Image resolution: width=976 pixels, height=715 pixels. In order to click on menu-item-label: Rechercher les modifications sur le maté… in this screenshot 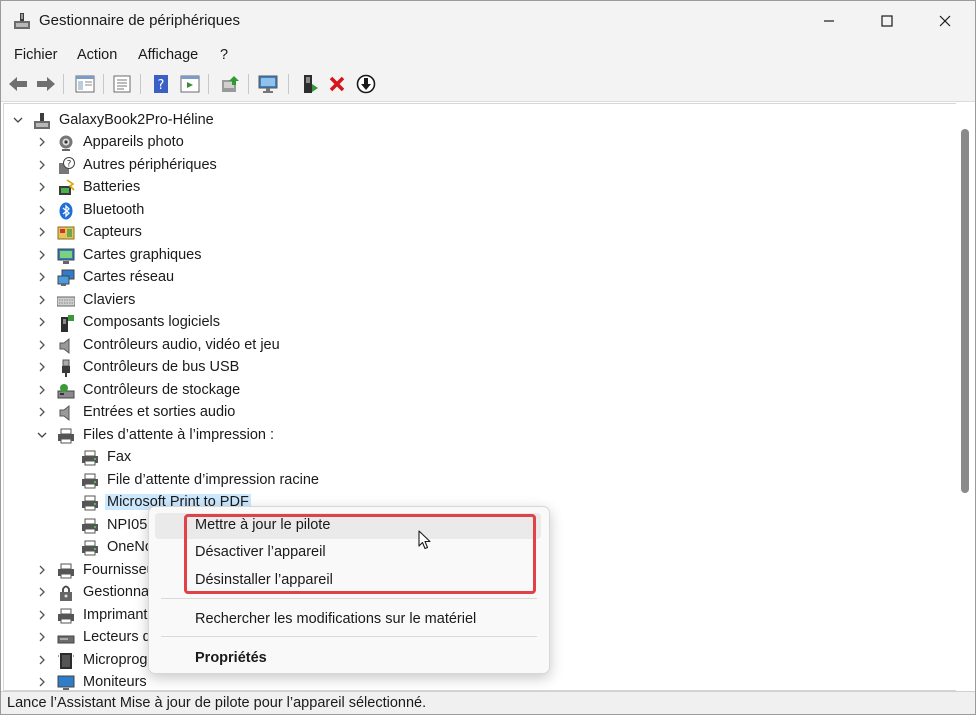, I will do `click(336, 619)`.